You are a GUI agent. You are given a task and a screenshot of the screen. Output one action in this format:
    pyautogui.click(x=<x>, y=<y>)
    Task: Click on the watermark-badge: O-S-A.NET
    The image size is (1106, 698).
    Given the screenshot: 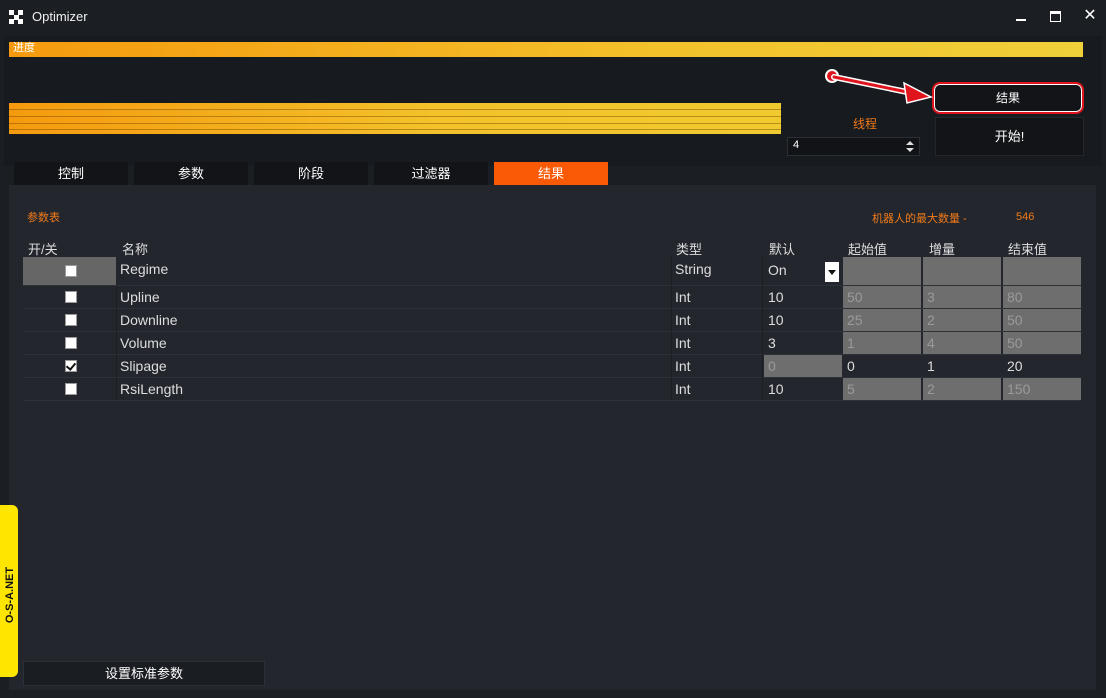 What is the action you would take?
    pyautogui.click(x=9, y=591)
    